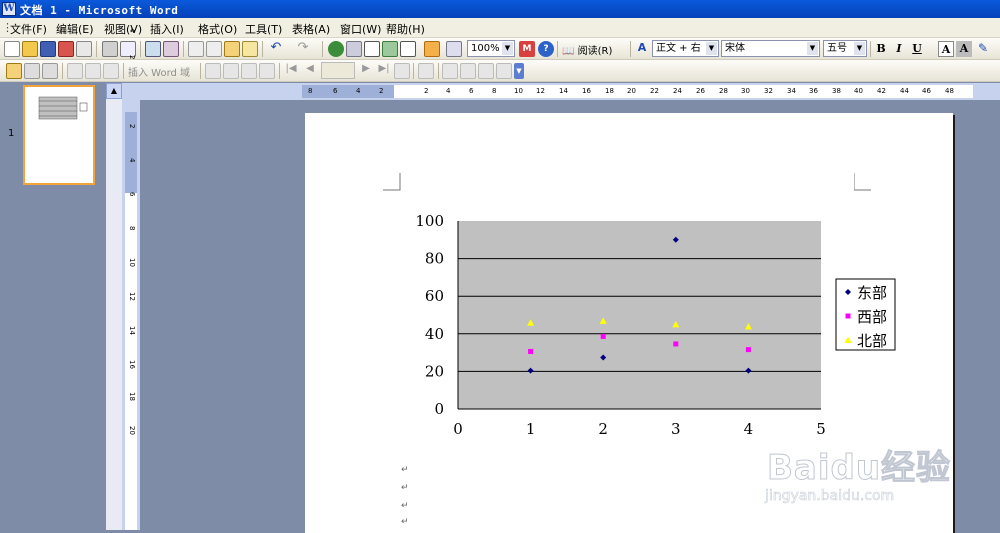 The image size is (1000, 533). What do you see at coordinates (231, 71) in the screenshot?
I see `highlight-fields-icon` at bounding box center [231, 71].